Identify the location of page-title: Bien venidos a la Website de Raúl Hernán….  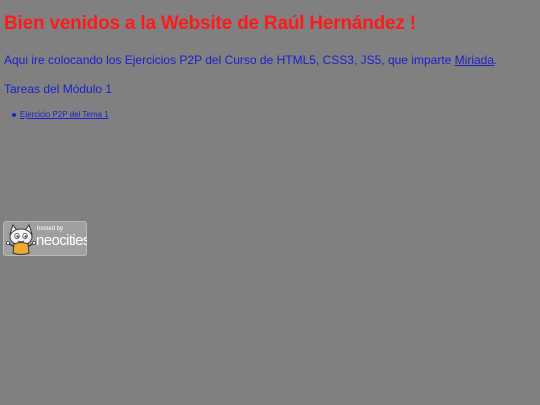
(210, 23).